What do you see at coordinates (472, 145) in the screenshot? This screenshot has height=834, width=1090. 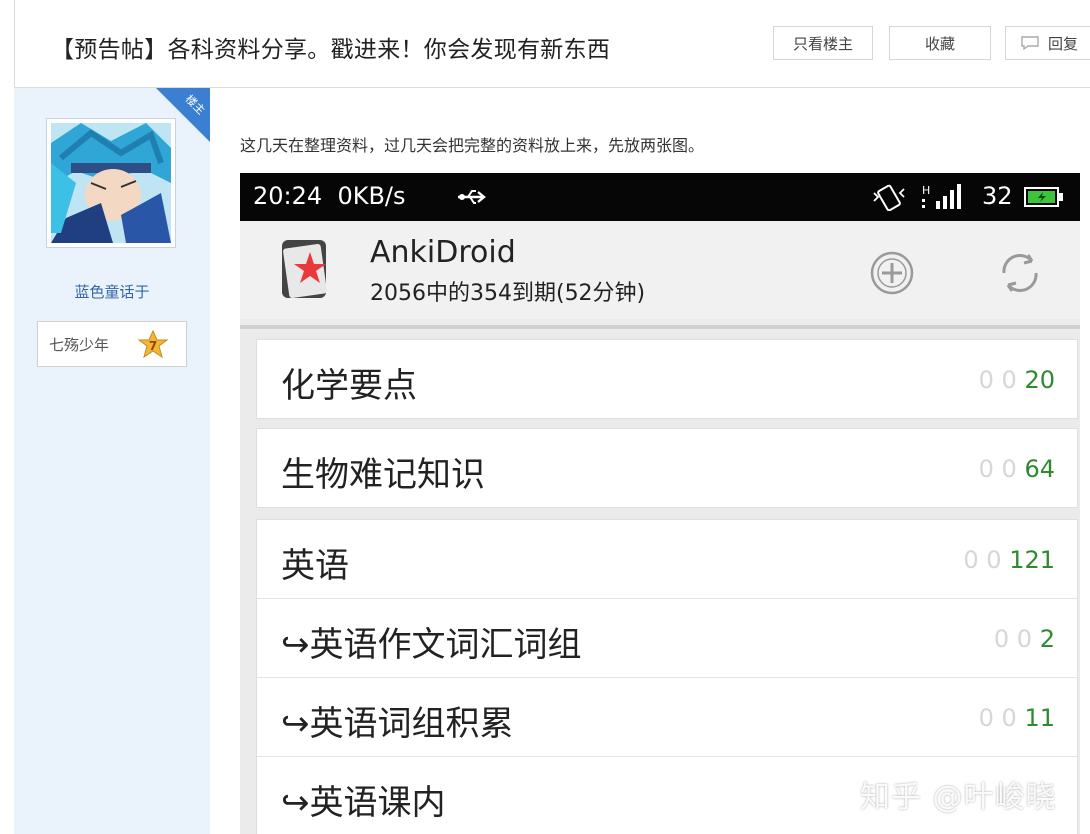 I see `post-content-text: 这几天在整理资料，过几天会把完整的资料放上来，先放两张图。` at bounding box center [472, 145].